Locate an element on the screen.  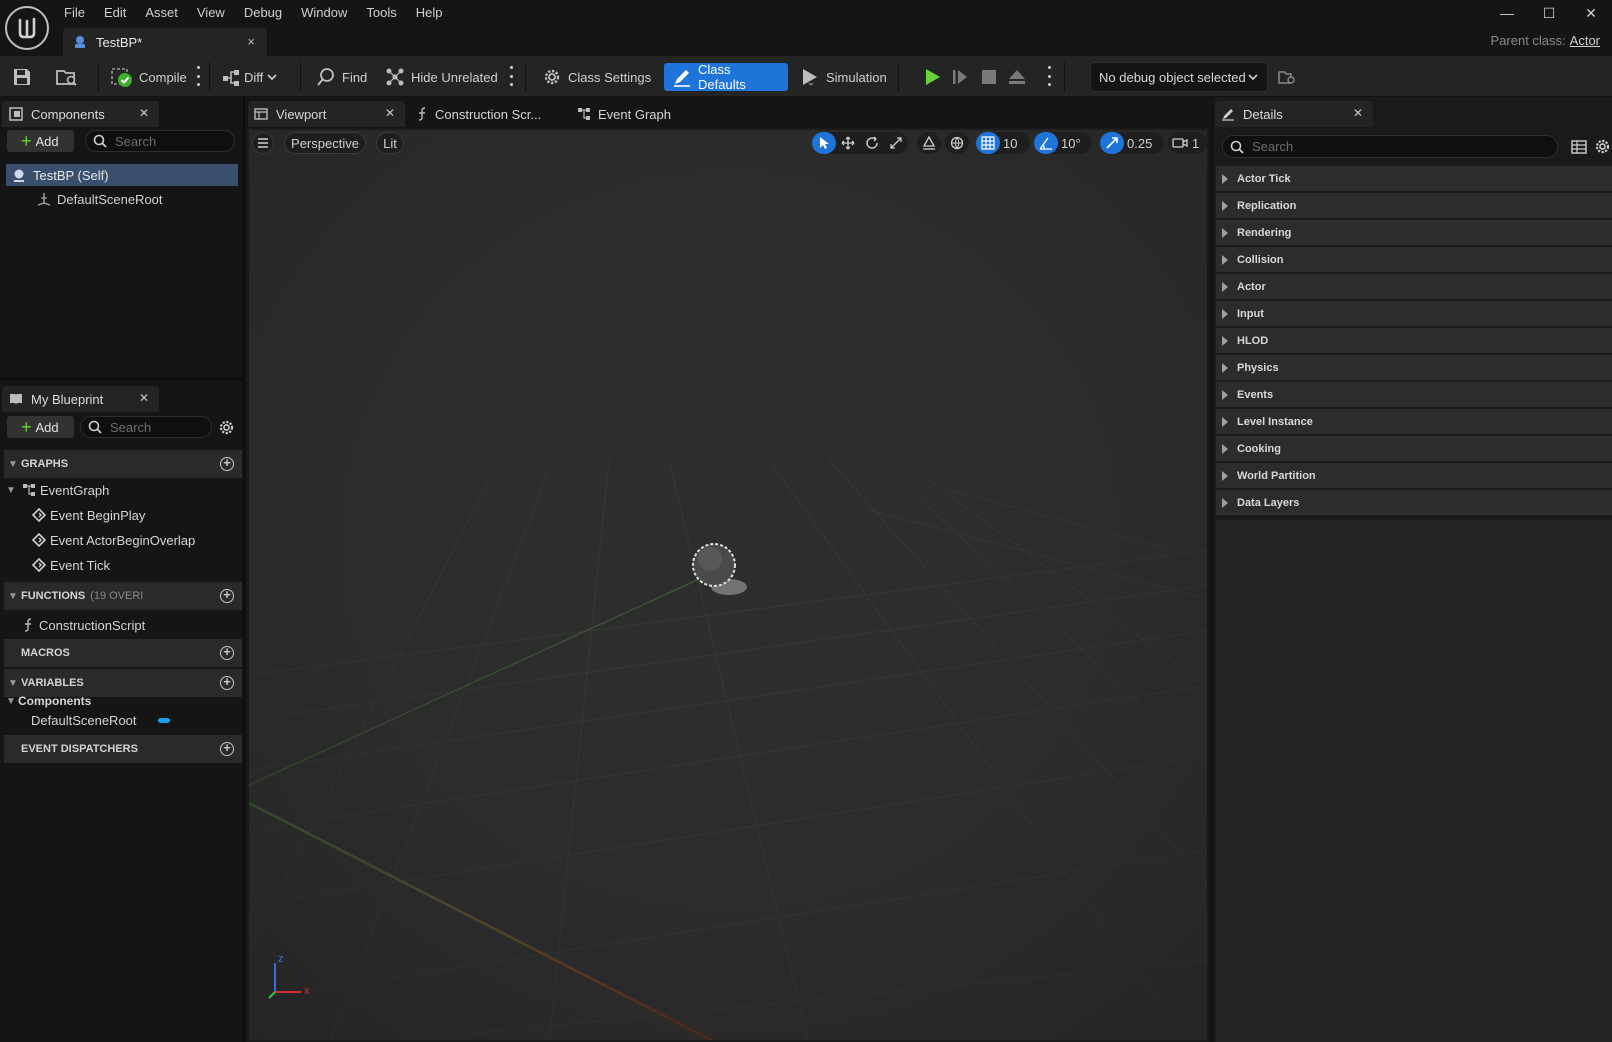
menu-window: Window is located at coordinates (324, 13).